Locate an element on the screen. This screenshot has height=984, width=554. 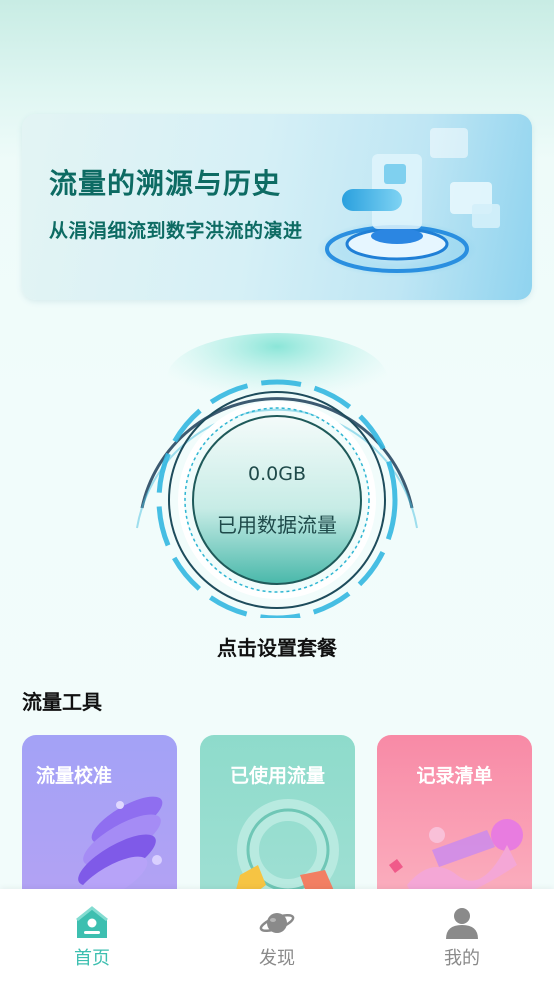
gauge-center: 0.0GB 已用数据流量 is located at coordinates (277, 500).